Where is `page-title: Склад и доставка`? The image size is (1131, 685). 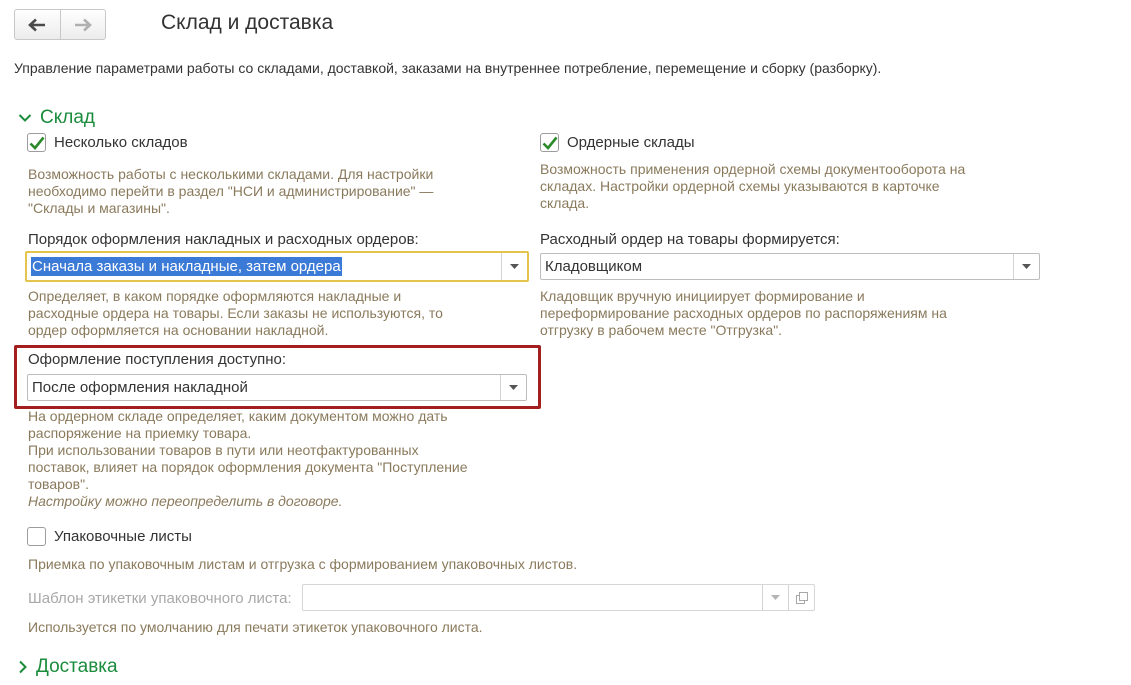 page-title: Склад и доставка is located at coordinates (247, 22).